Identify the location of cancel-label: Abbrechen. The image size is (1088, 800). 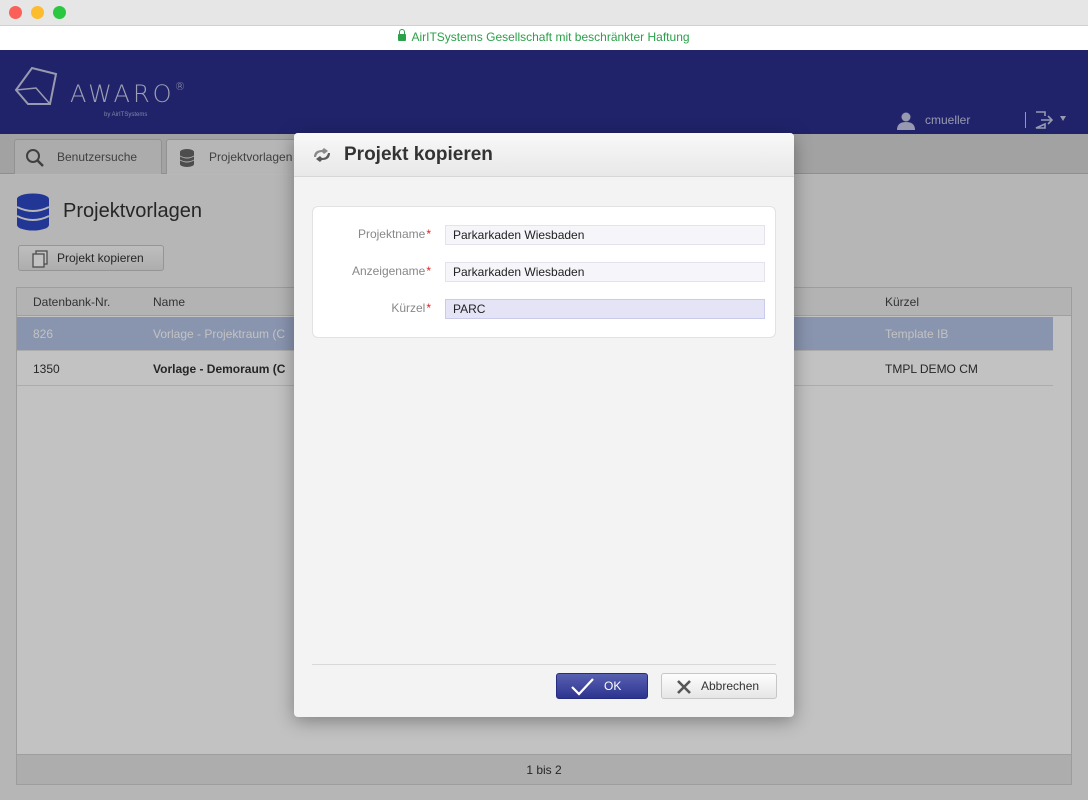
(730, 686).